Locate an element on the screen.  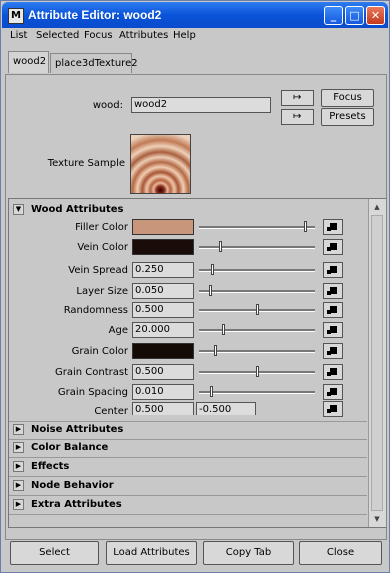
section-title: Effects is located at coordinates (50, 466).